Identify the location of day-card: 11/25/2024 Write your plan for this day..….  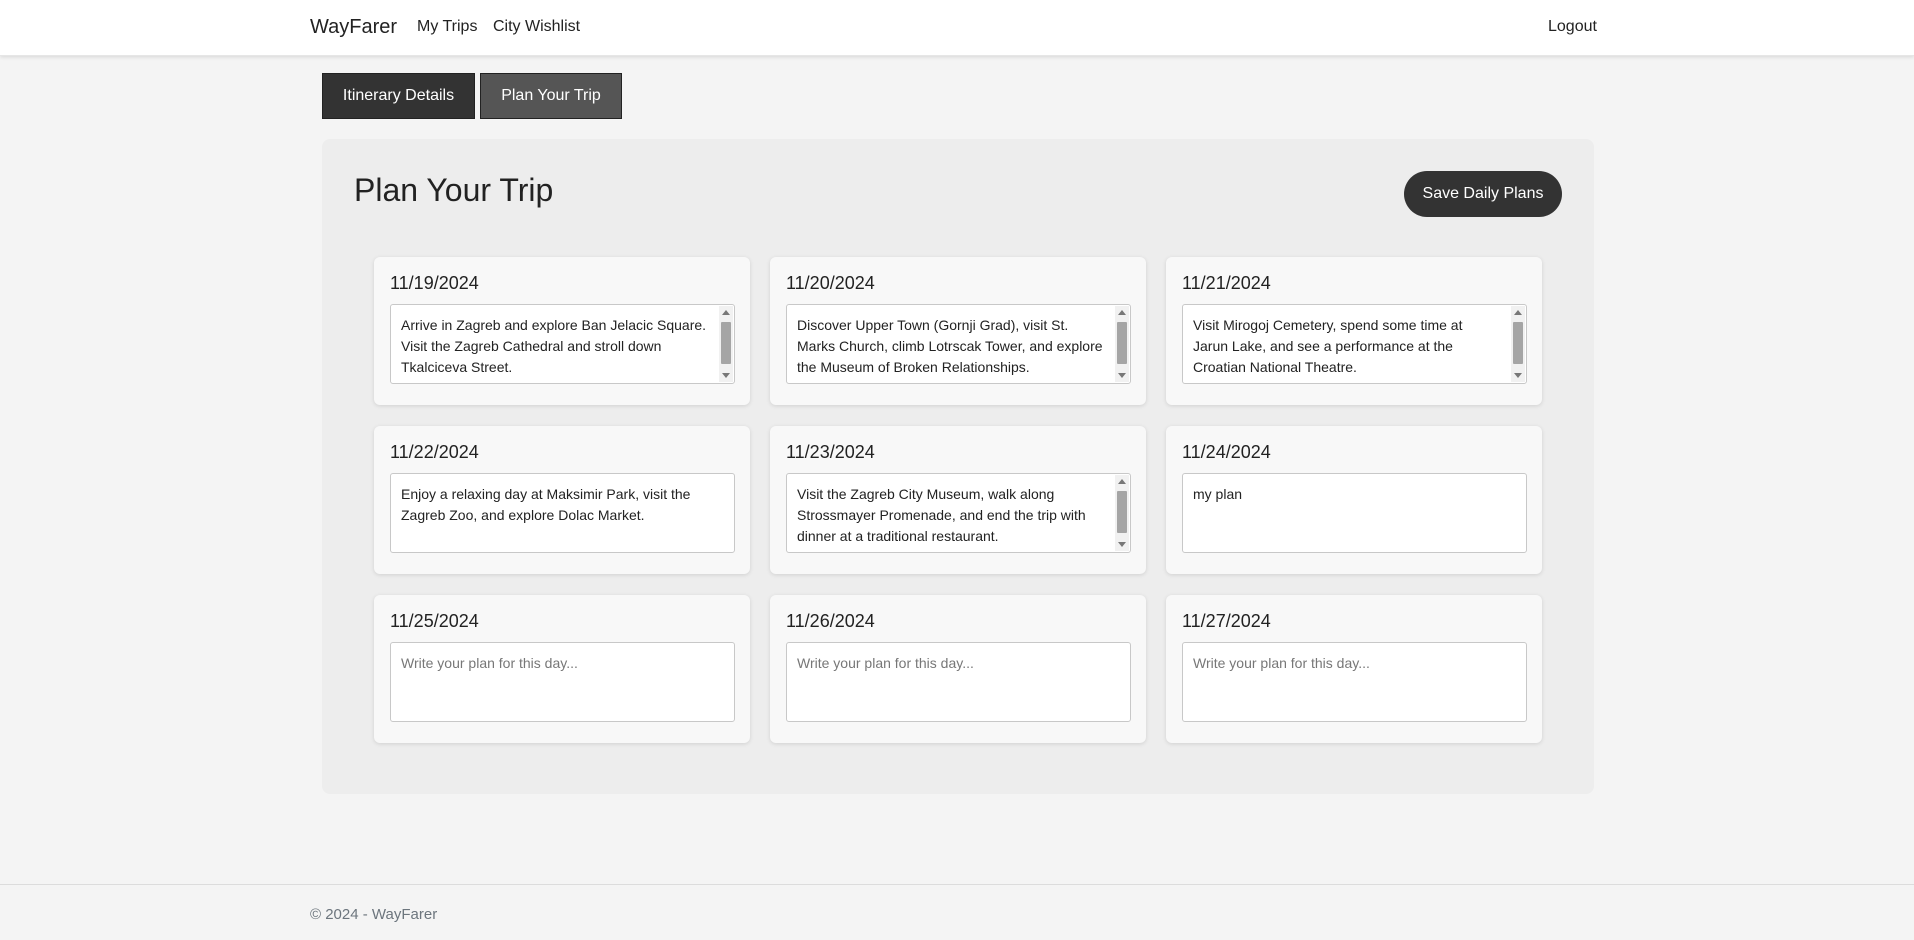
(562, 669).